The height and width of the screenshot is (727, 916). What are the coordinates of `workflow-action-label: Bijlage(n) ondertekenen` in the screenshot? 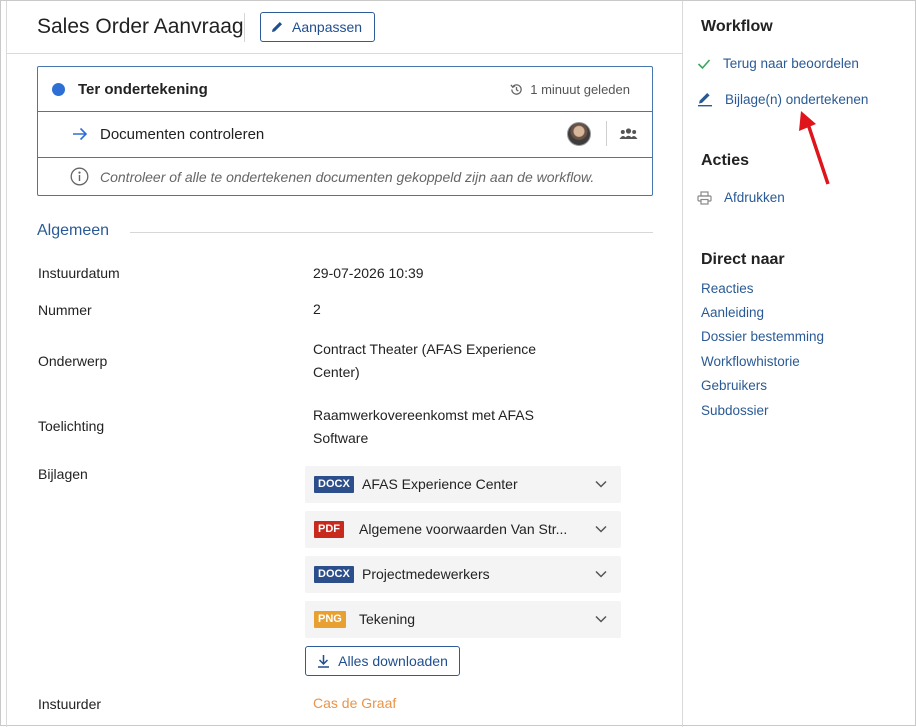 It's located at (797, 99).